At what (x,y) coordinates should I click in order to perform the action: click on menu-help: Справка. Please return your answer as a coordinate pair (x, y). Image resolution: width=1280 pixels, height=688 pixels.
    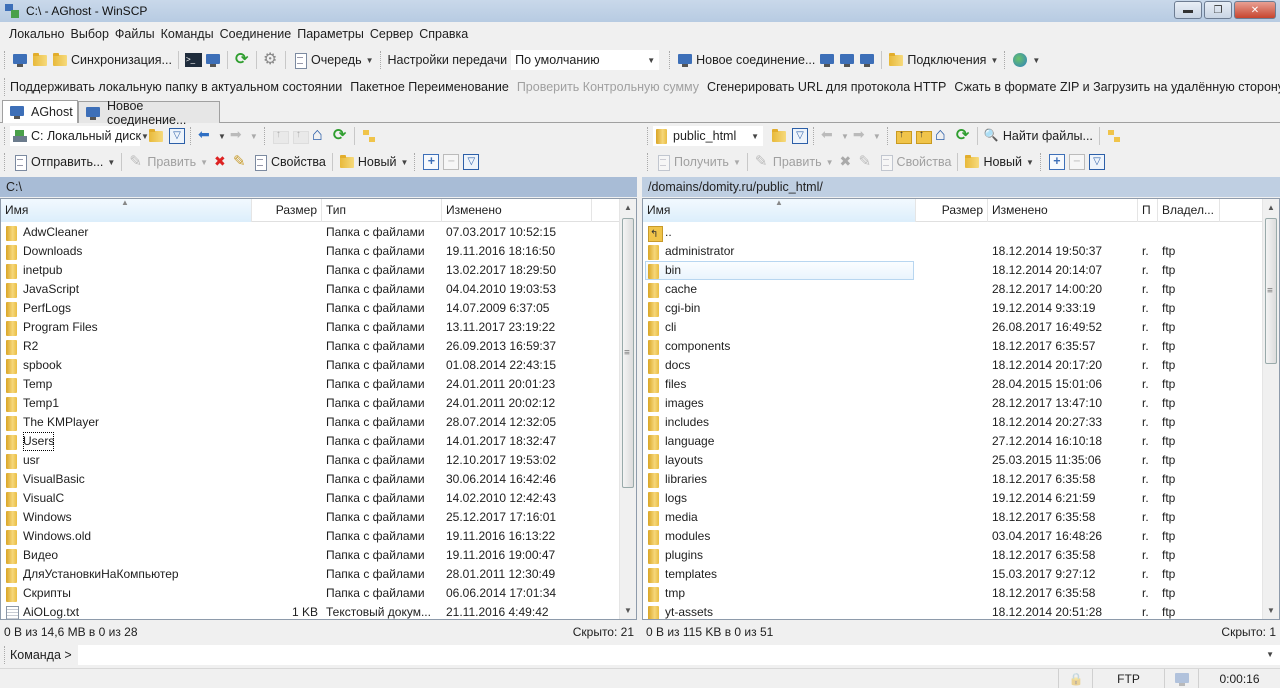
    Looking at the image, I should click on (443, 34).